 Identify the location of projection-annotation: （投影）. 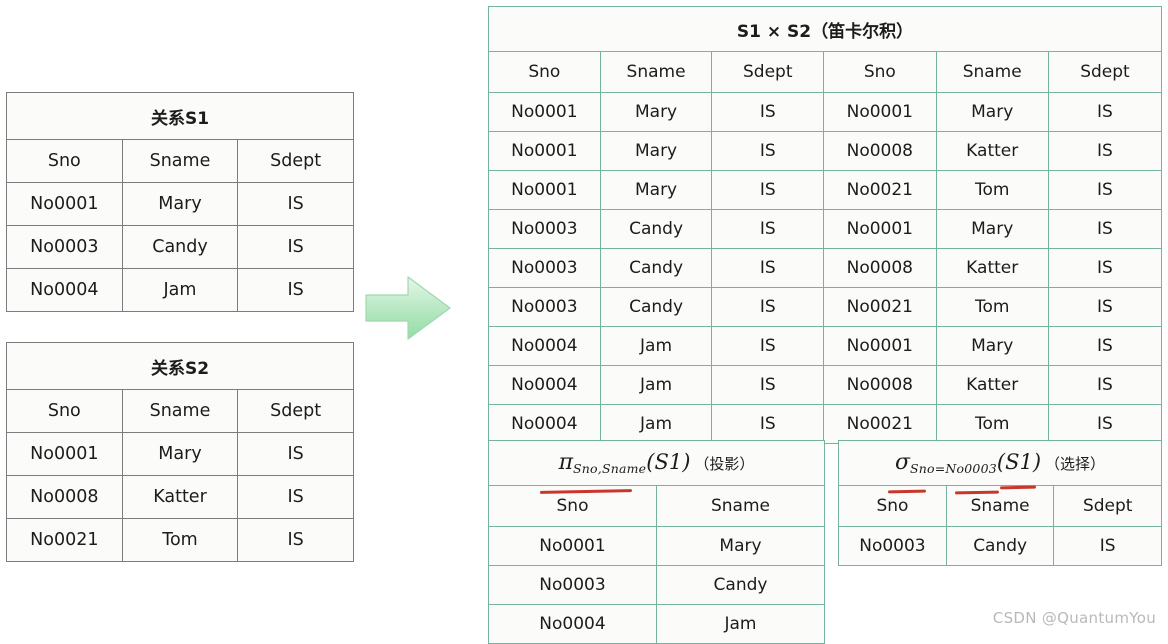
(724, 464).